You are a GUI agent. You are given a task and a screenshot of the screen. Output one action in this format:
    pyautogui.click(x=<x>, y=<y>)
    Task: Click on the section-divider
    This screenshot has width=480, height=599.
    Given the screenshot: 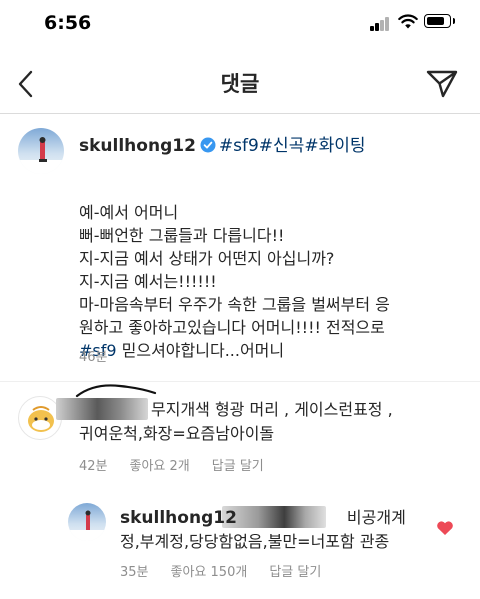 What is the action you would take?
    pyautogui.click(x=240, y=381)
    